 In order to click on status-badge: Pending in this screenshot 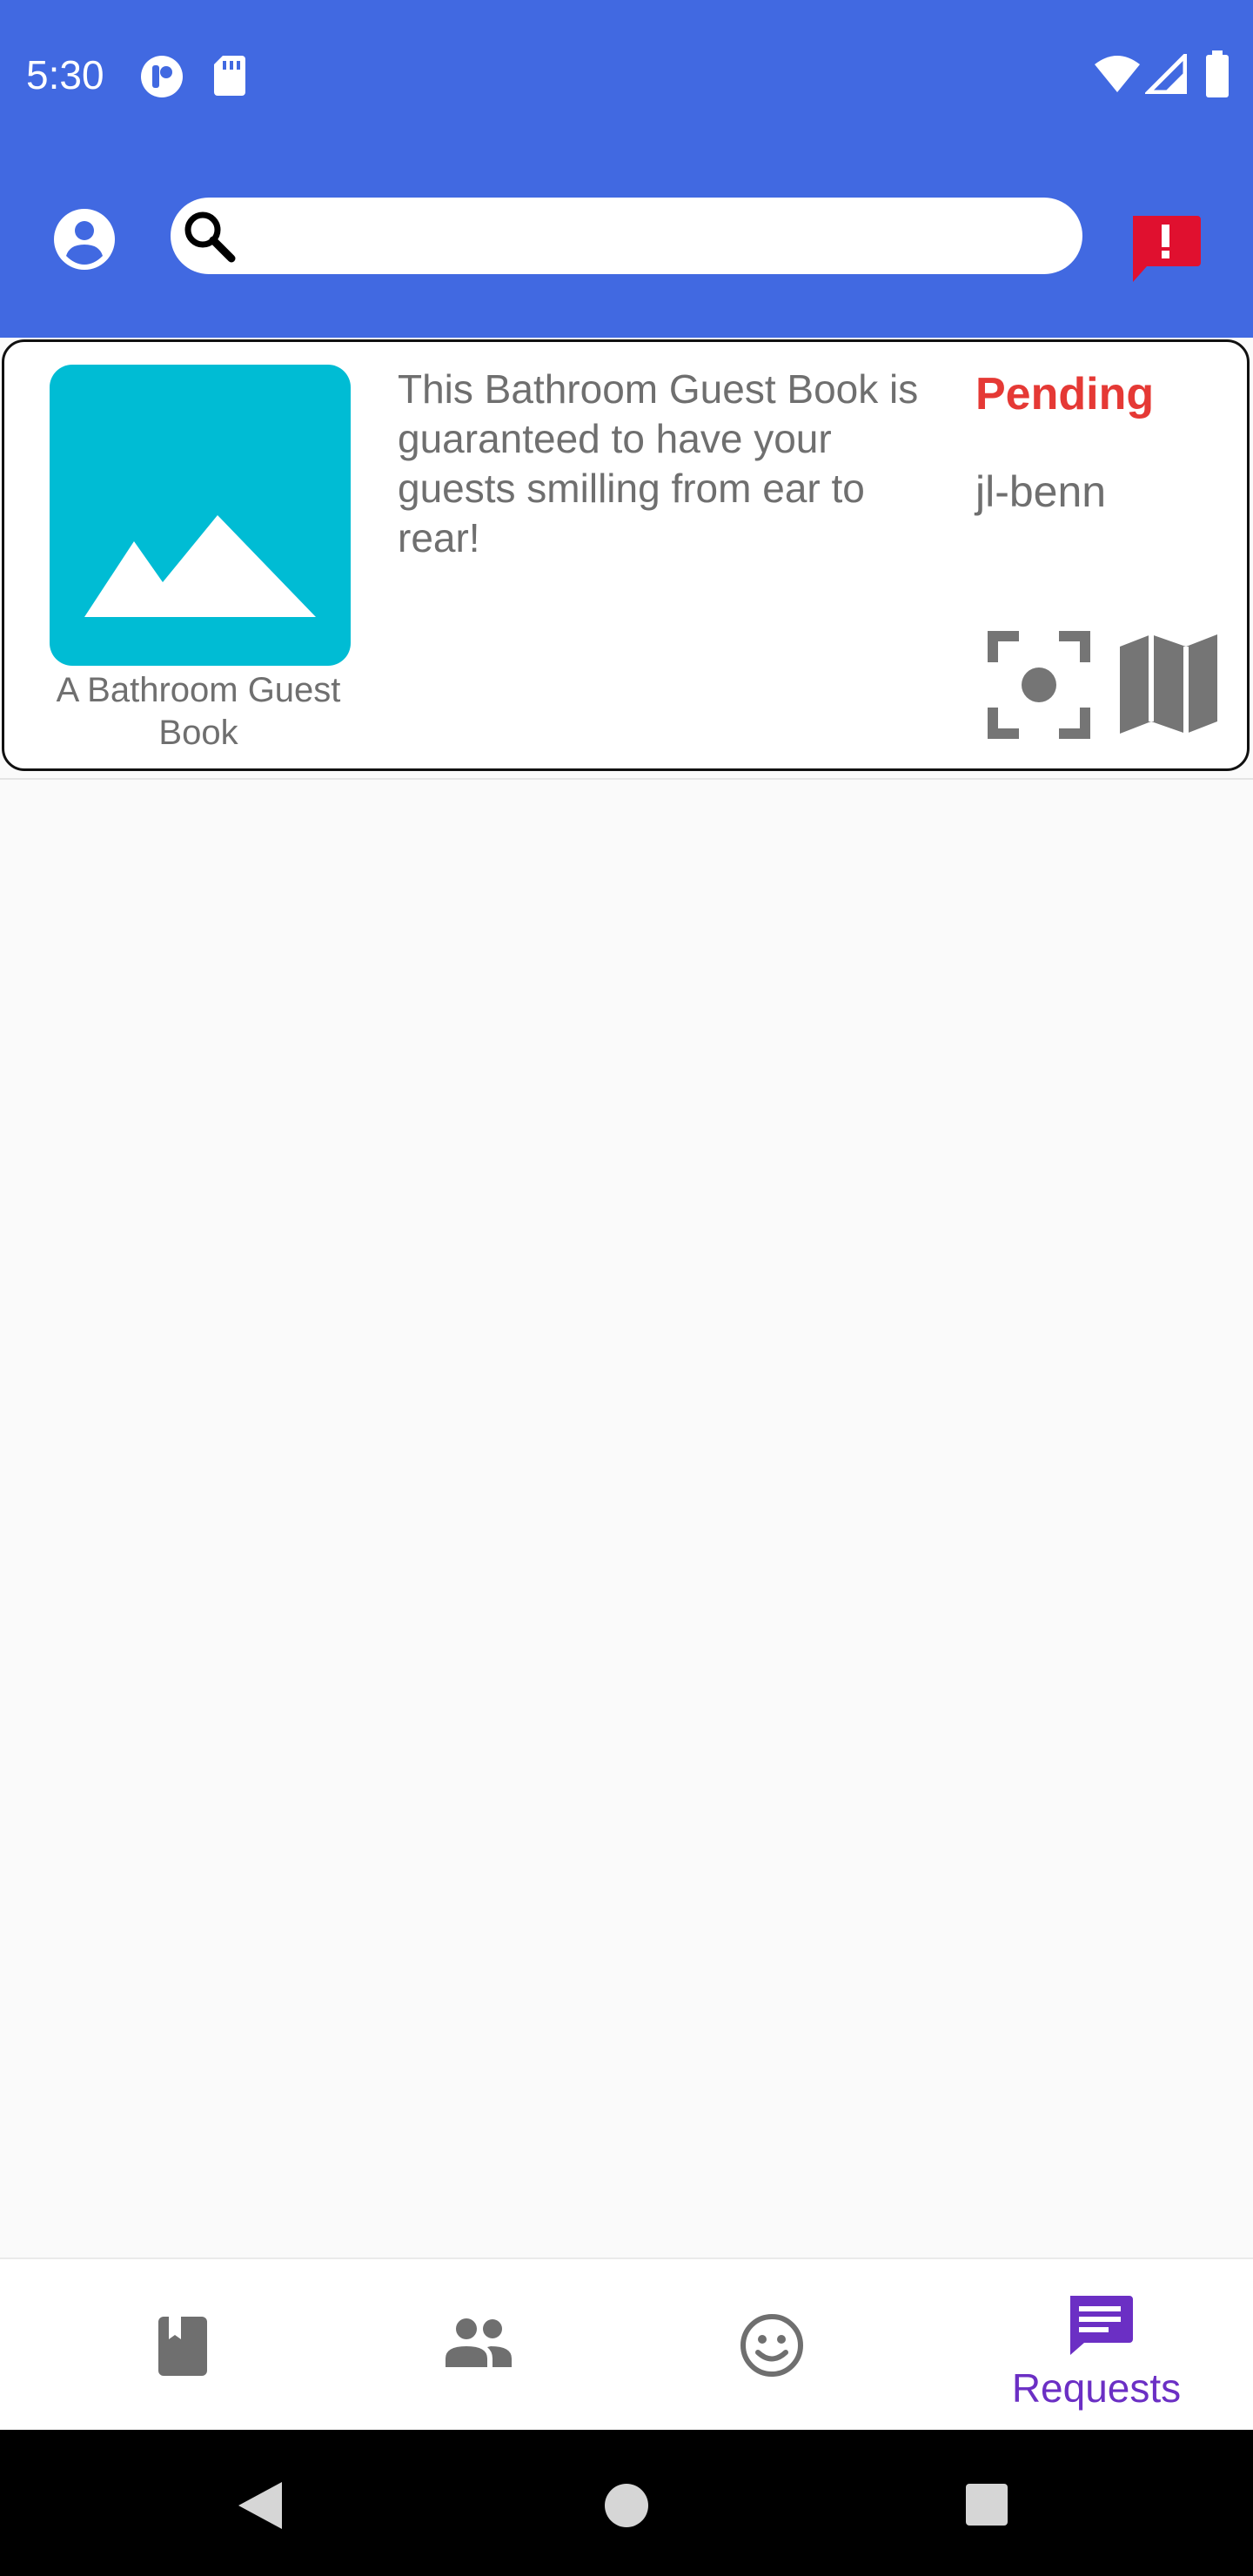, I will do `click(1065, 394)`.